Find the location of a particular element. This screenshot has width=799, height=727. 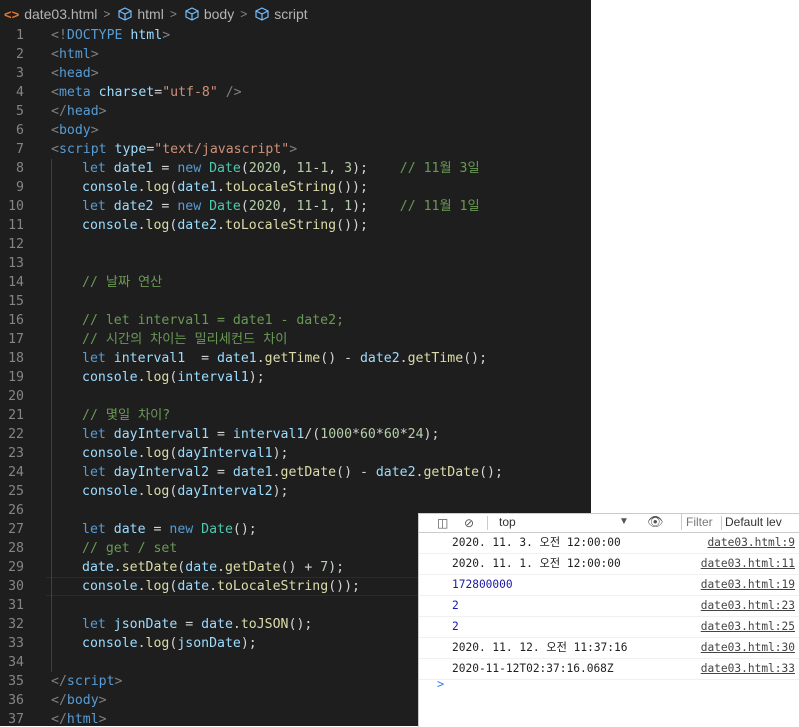

code-line: 16 // let interval1 = date1 - date2; is located at coordinates (295, 320).